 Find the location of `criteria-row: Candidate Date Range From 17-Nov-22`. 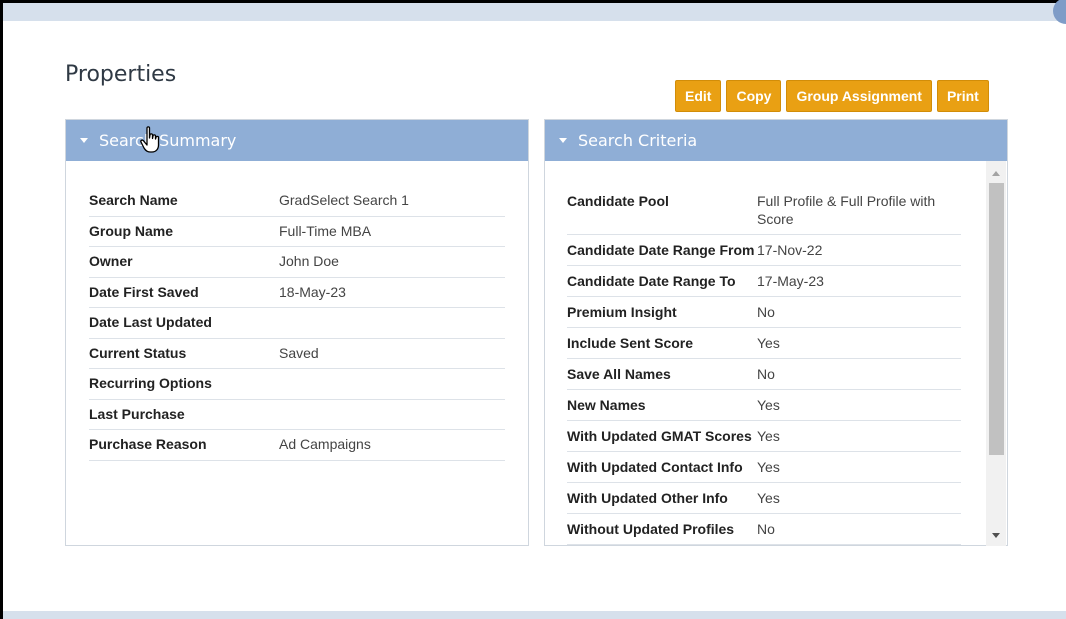

criteria-row: Candidate Date Range From 17-Nov-22 is located at coordinates (764, 250).